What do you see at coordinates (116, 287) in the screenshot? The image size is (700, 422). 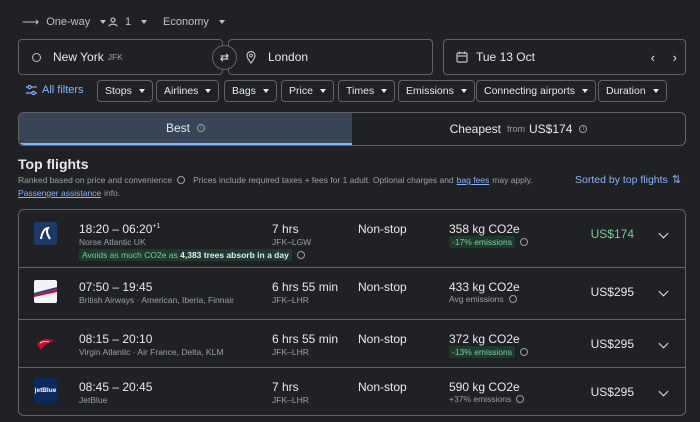 I see `times-text: 07:50 – 19:45` at bounding box center [116, 287].